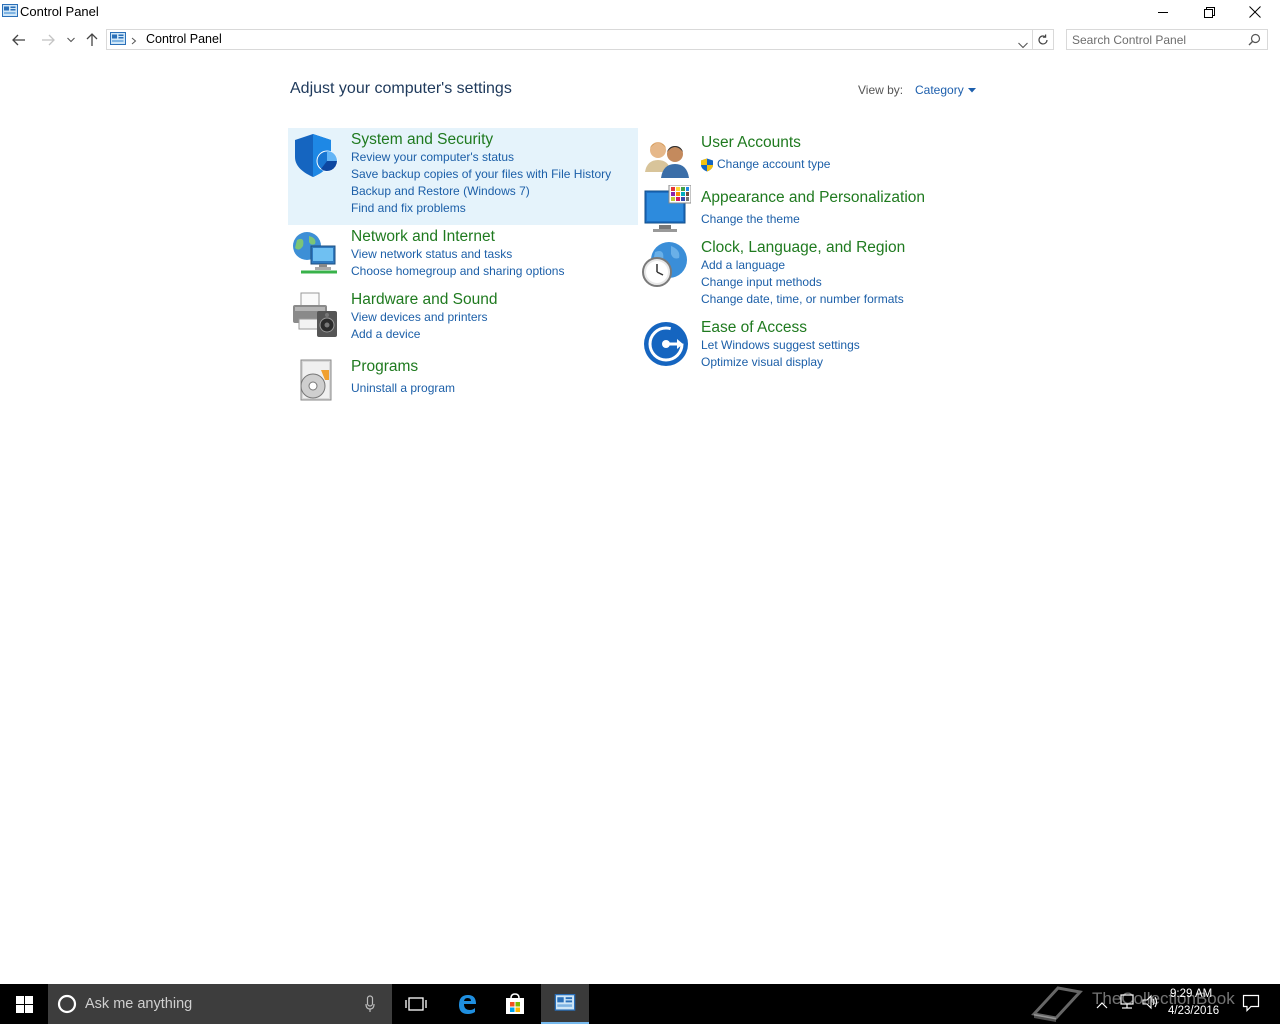  Describe the element at coordinates (423, 237) in the screenshot. I see `category-title-network-internet: Network and Internet` at that location.